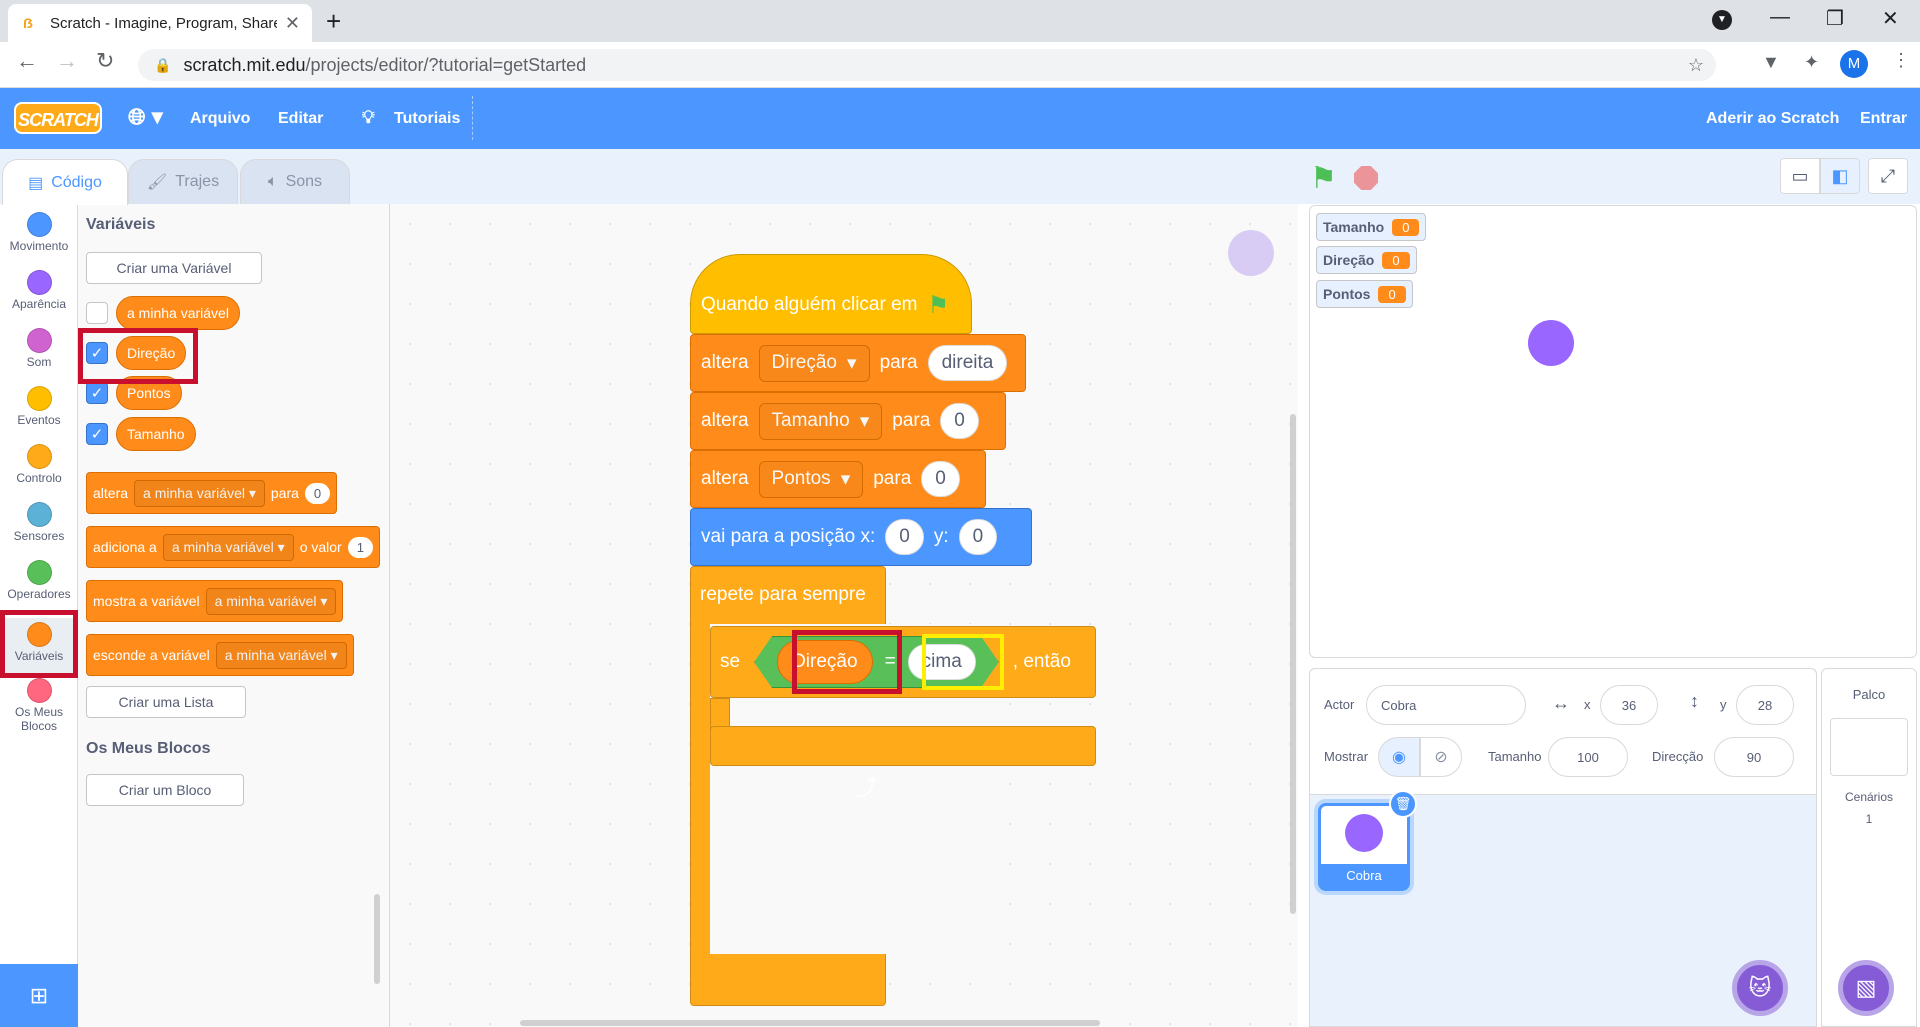 The width and height of the screenshot is (1920, 1027). What do you see at coordinates (1835, 18) in the screenshot?
I see `restore-icon: ❐` at bounding box center [1835, 18].